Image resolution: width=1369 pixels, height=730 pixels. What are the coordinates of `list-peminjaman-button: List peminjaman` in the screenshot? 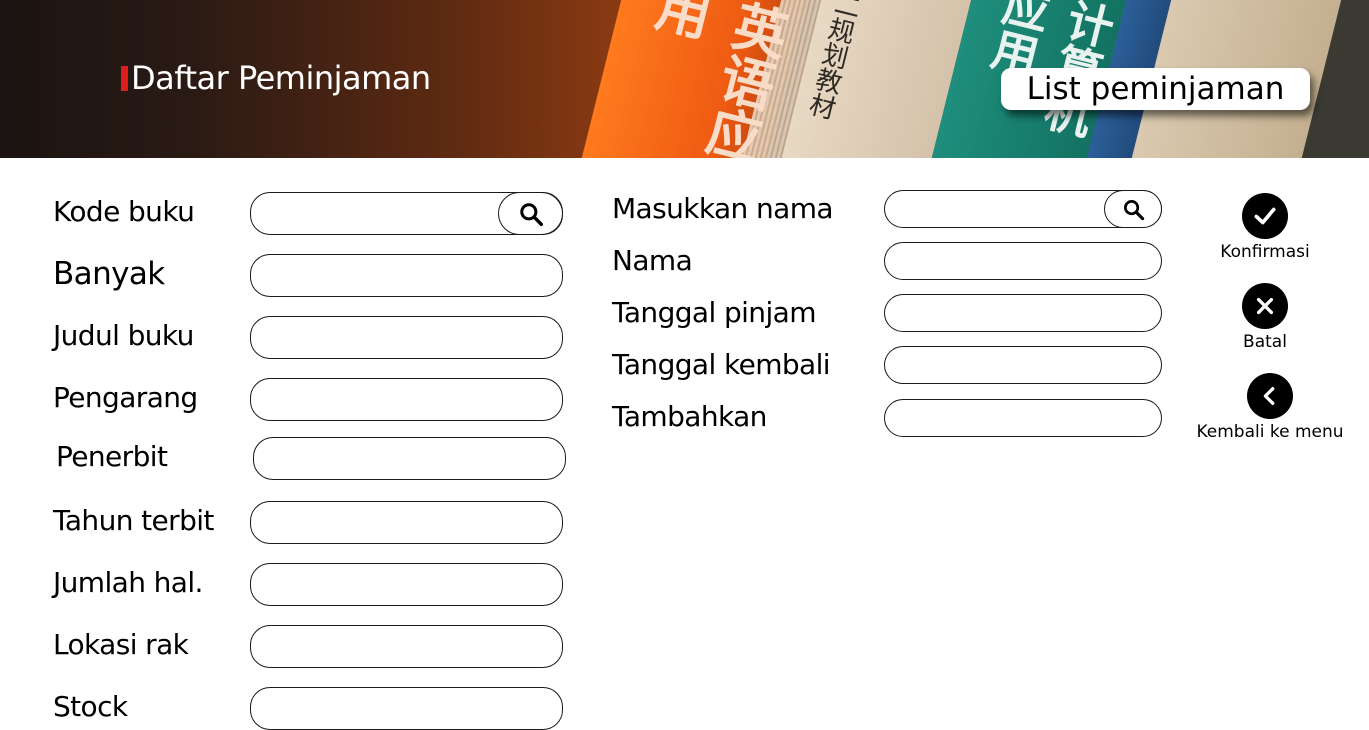 It's located at (1155, 89).